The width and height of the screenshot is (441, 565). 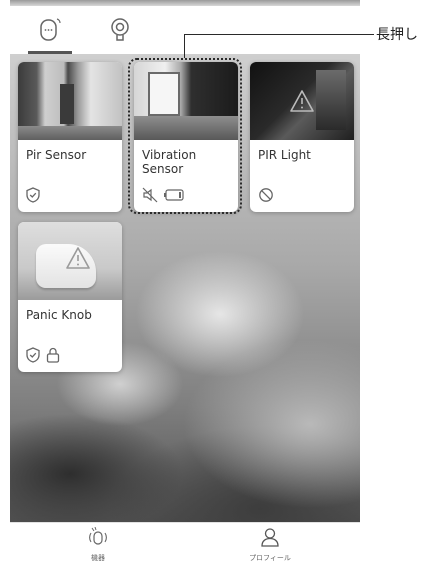 I want to click on long-press-highlight, so click(x=185, y=136).